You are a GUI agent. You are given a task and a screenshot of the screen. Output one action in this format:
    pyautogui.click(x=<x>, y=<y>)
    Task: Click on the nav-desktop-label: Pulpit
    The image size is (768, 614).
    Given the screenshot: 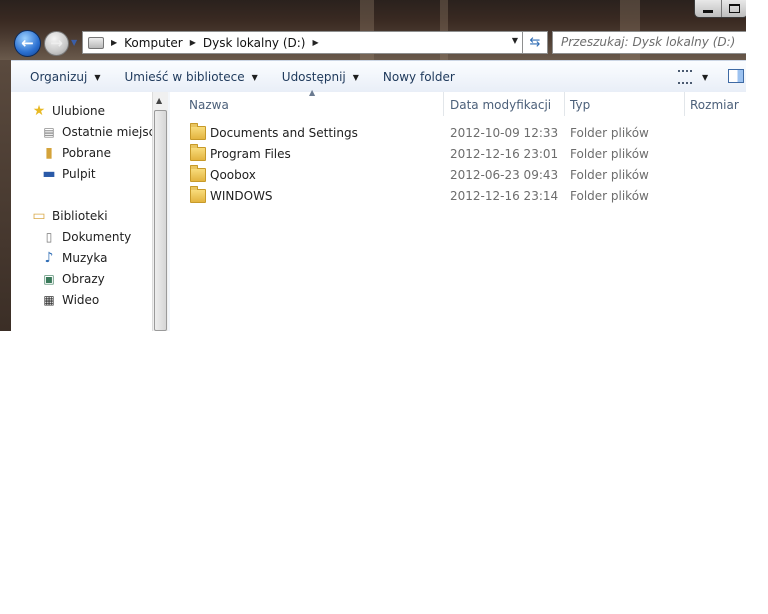 What is the action you would take?
    pyautogui.click(x=79, y=174)
    